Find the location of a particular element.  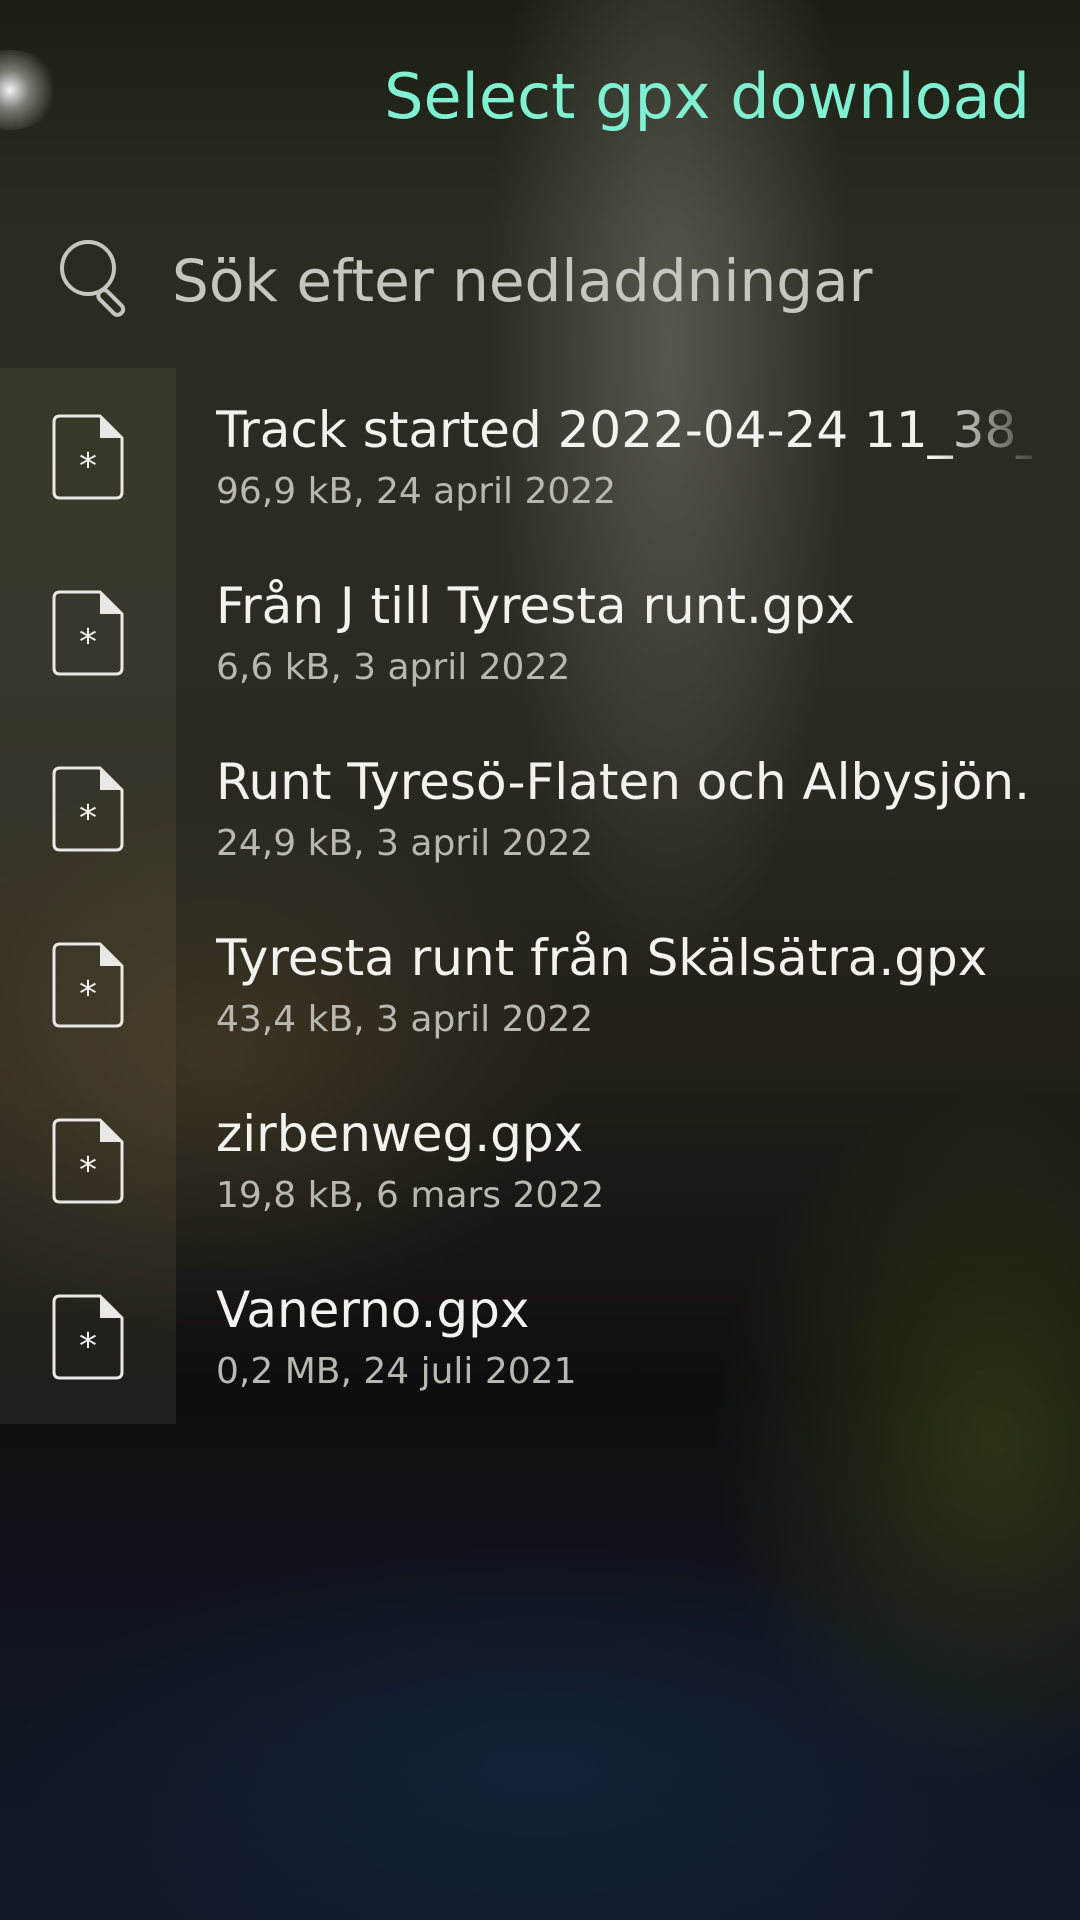

file-meta: 24,9 kB, 3 april 2022 is located at coordinates (405, 843).